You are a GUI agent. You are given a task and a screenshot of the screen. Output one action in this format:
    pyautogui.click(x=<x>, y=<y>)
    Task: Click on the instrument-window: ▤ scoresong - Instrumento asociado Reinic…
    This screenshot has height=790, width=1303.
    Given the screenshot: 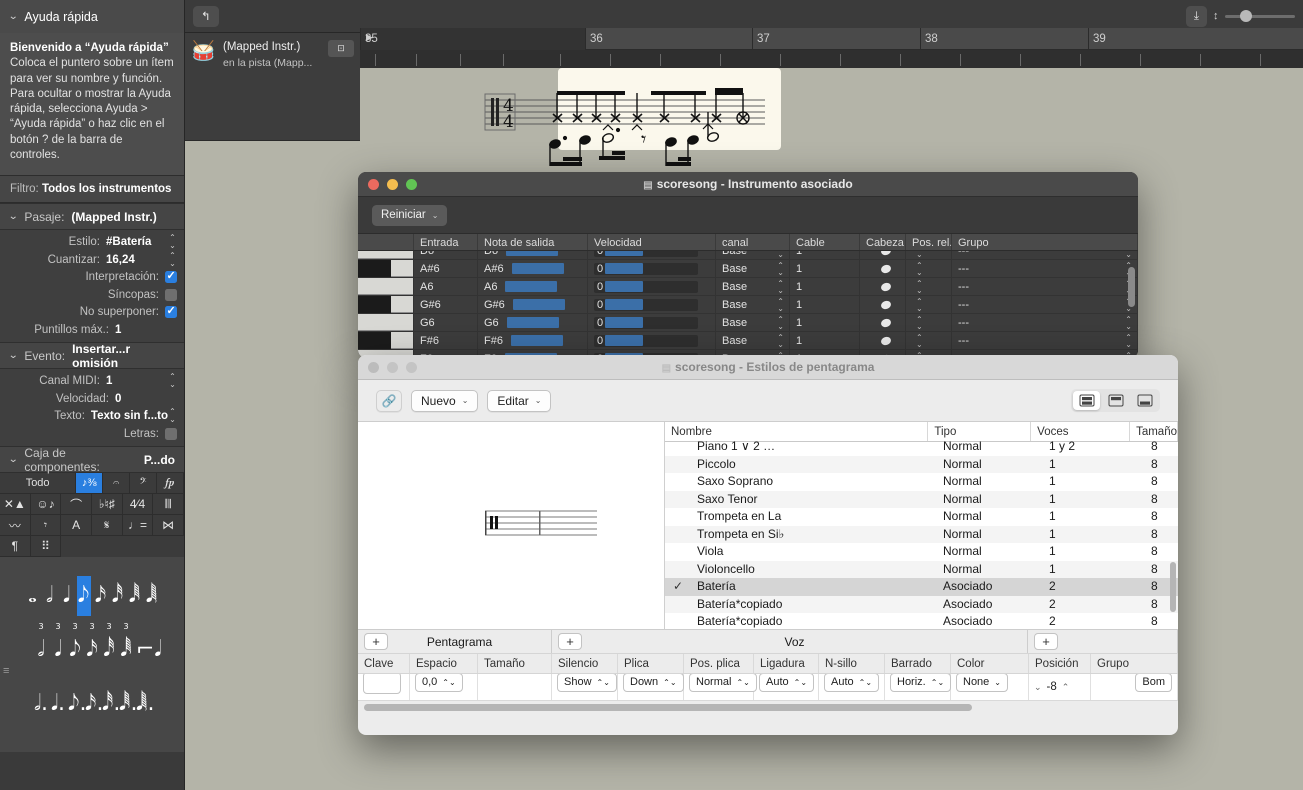 What is the action you would take?
    pyautogui.click(x=748, y=265)
    